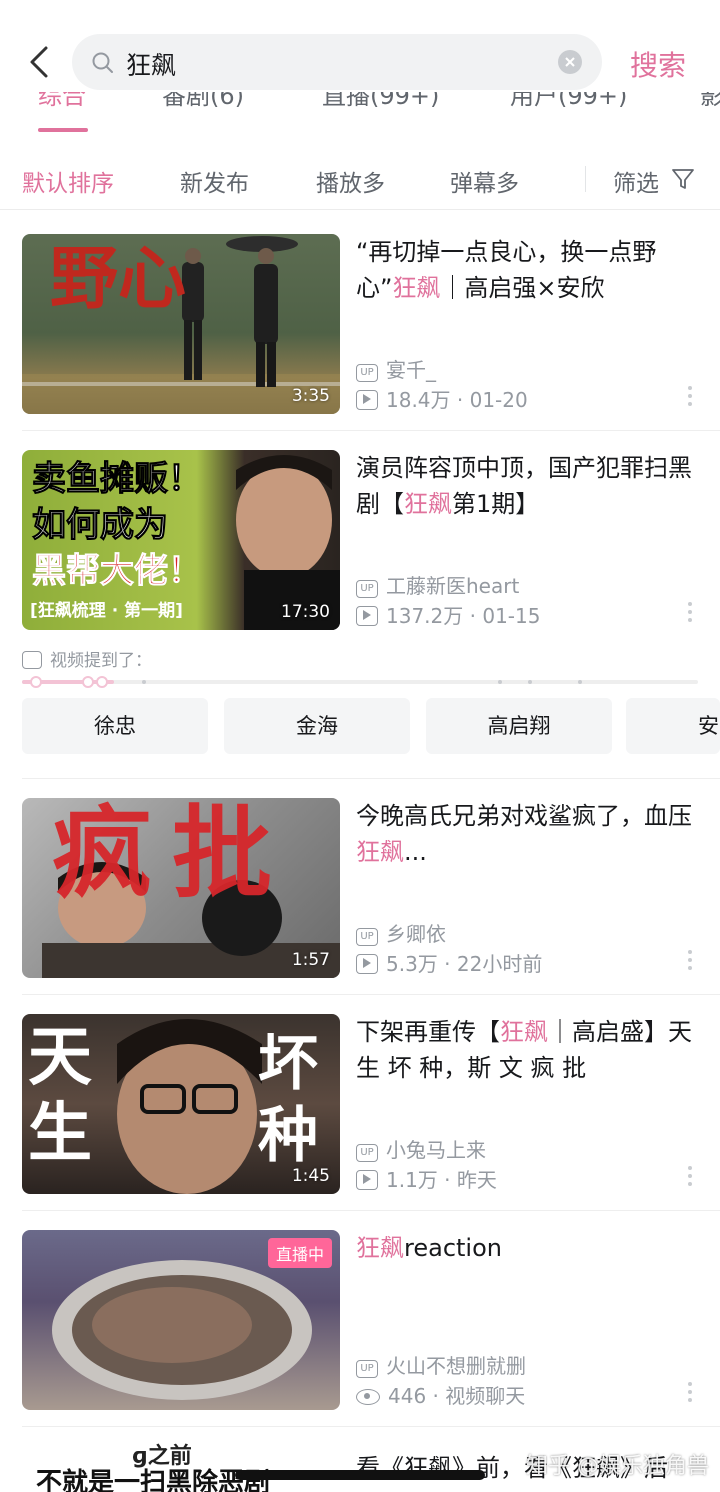 The image size is (720, 1492). Describe the element at coordinates (499, 964) in the screenshot. I see `publish-date: 22小时前` at that location.